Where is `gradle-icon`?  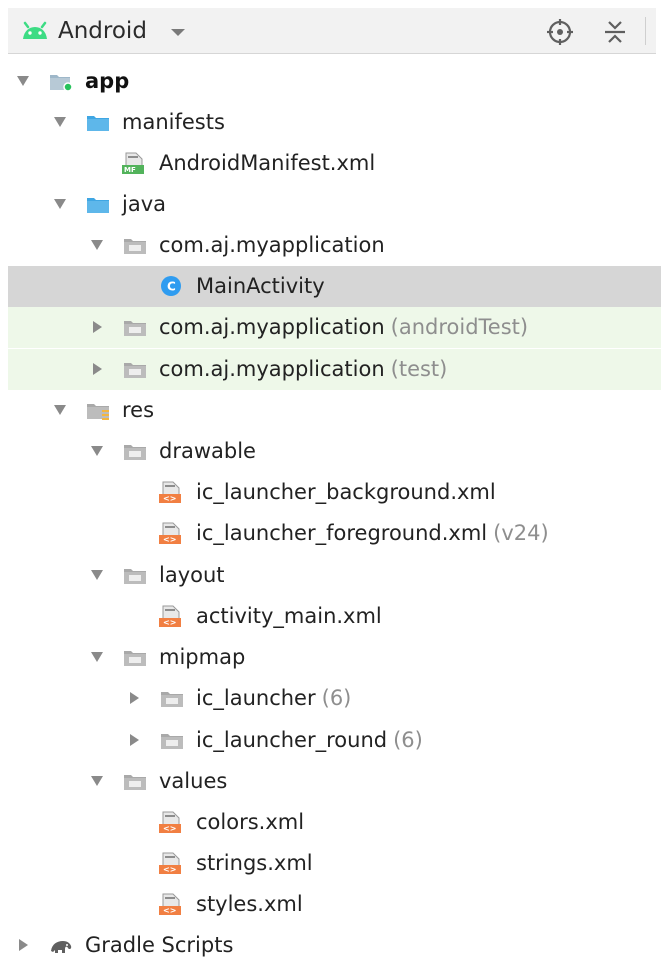 gradle-icon is located at coordinates (61, 945).